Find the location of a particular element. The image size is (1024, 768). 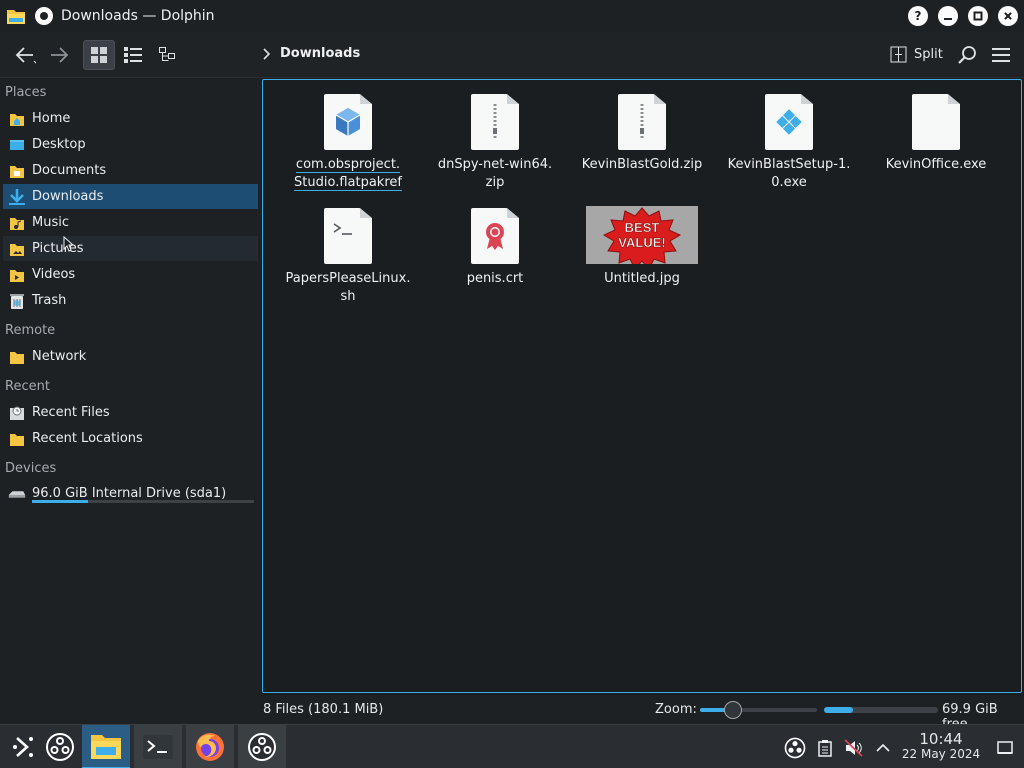

taskbar-dolphin is located at coordinates (106, 746).